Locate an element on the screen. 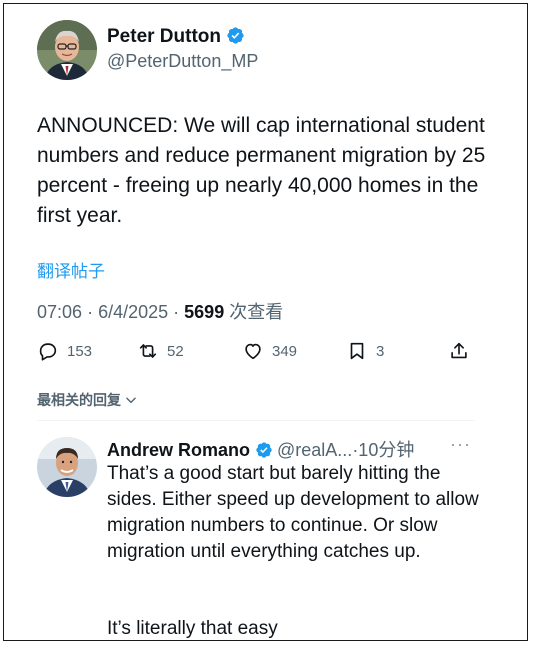 Image resolution: width=536 pixels, height=648 pixels. repost-count: 52 is located at coordinates (175, 351).